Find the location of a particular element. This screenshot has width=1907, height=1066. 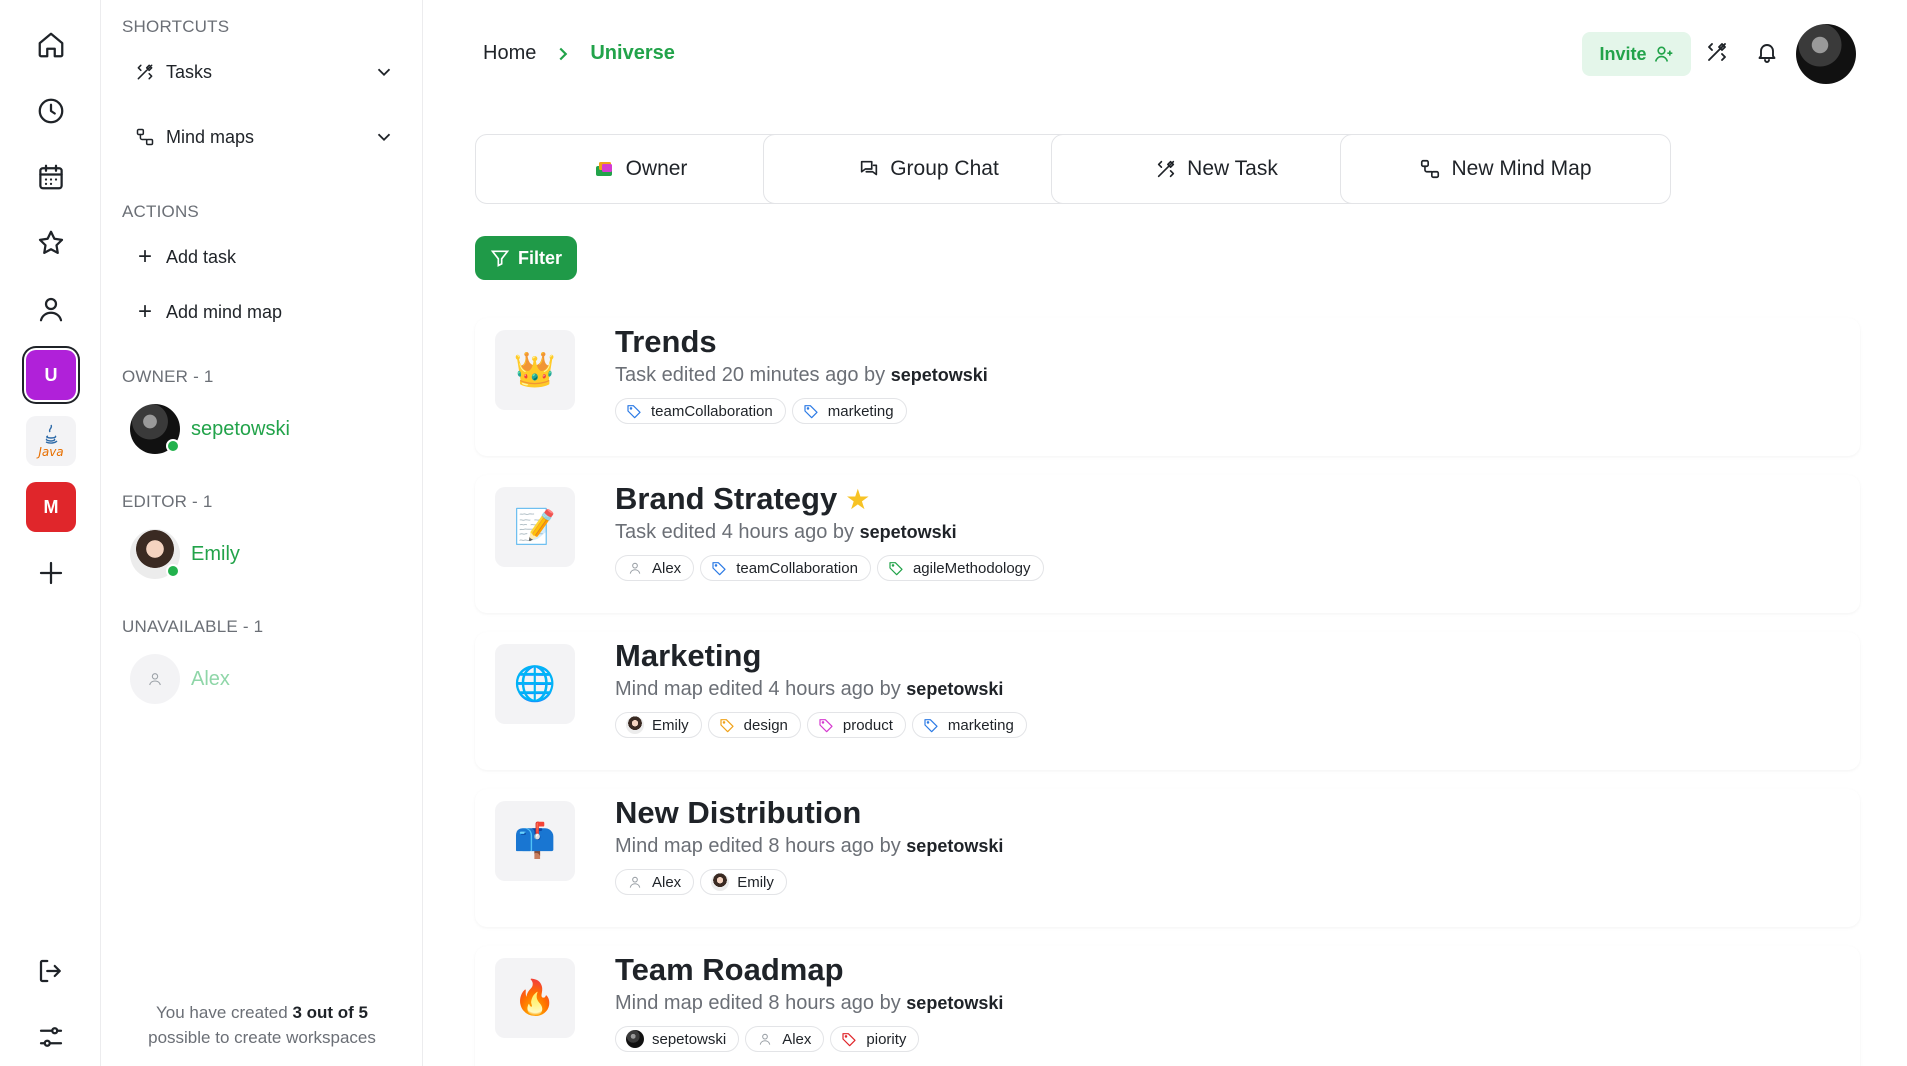

member-unavailable: Alex is located at coordinates (180, 679).